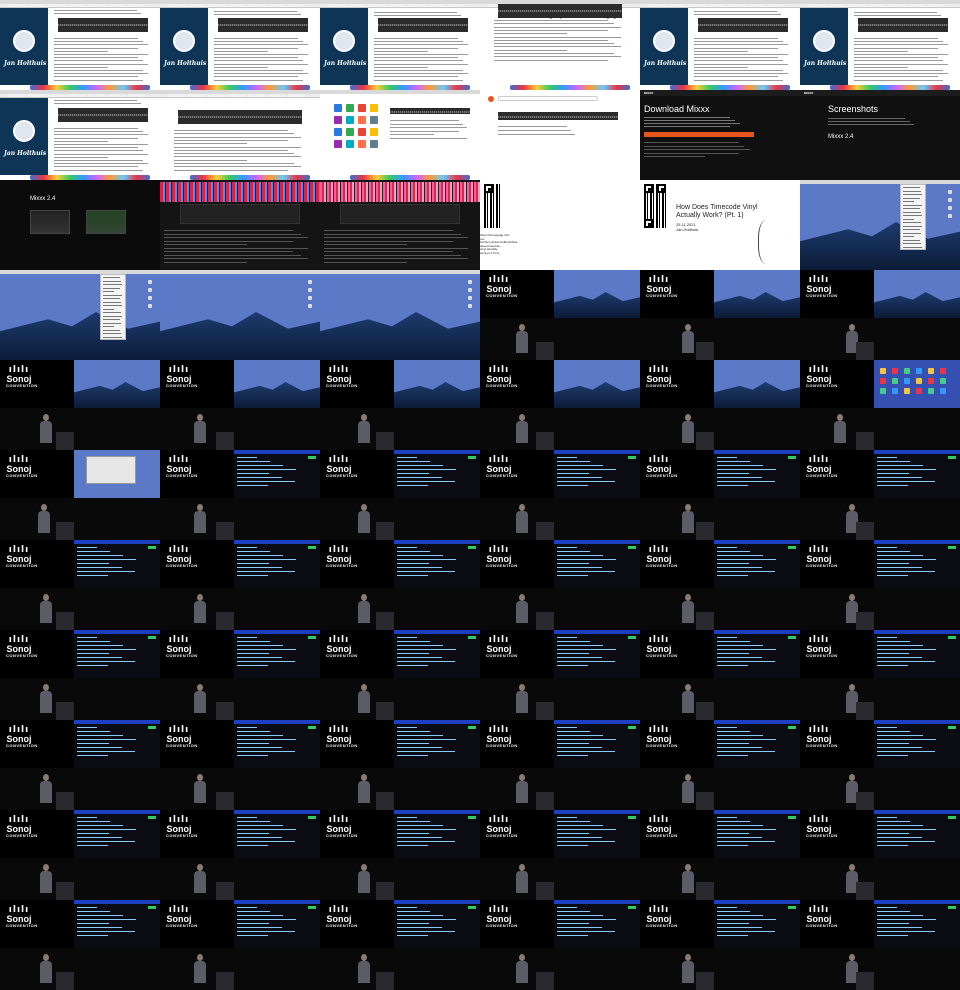  Describe the element at coordinates (80, 45) in the screenshot. I see `video-frame-thumbnail: Jan Holthuis` at that location.